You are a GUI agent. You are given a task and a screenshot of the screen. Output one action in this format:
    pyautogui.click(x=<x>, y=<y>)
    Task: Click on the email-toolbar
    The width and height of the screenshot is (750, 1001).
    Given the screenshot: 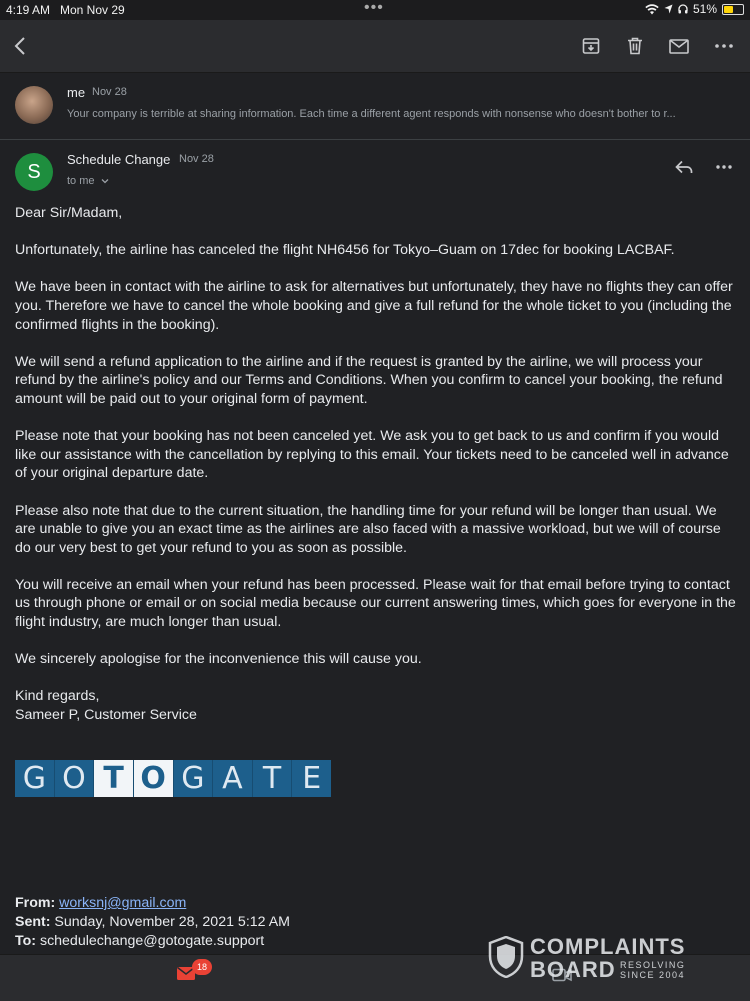 What is the action you would take?
    pyautogui.click(x=375, y=46)
    